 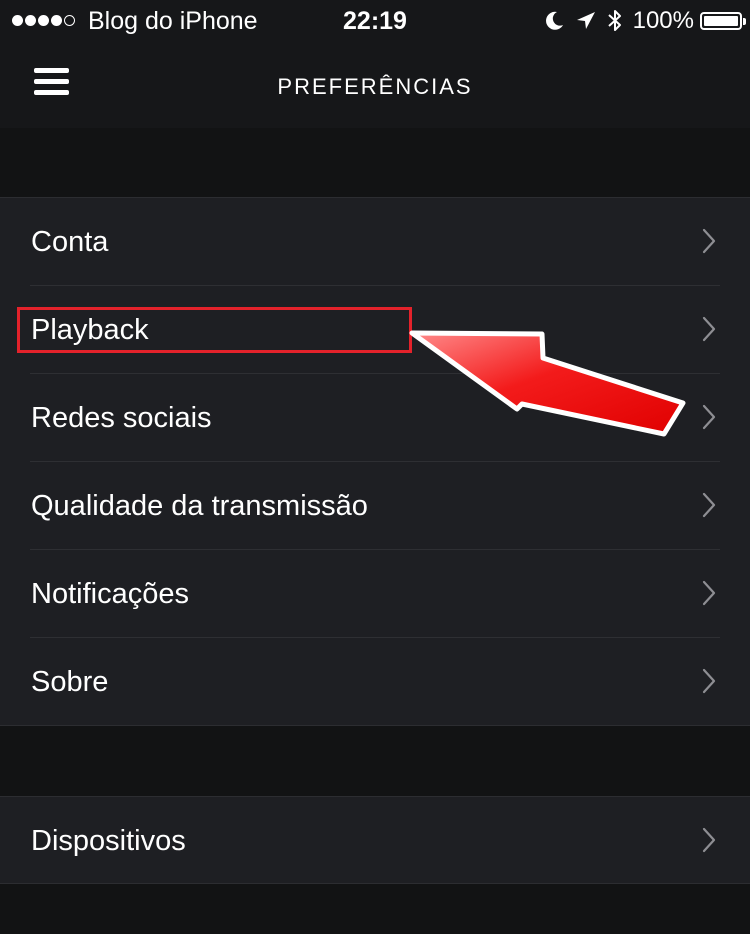 What do you see at coordinates (108, 841) in the screenshot?
I see `settings-row-label: Dispositivos` at bounding box center [108, 841].